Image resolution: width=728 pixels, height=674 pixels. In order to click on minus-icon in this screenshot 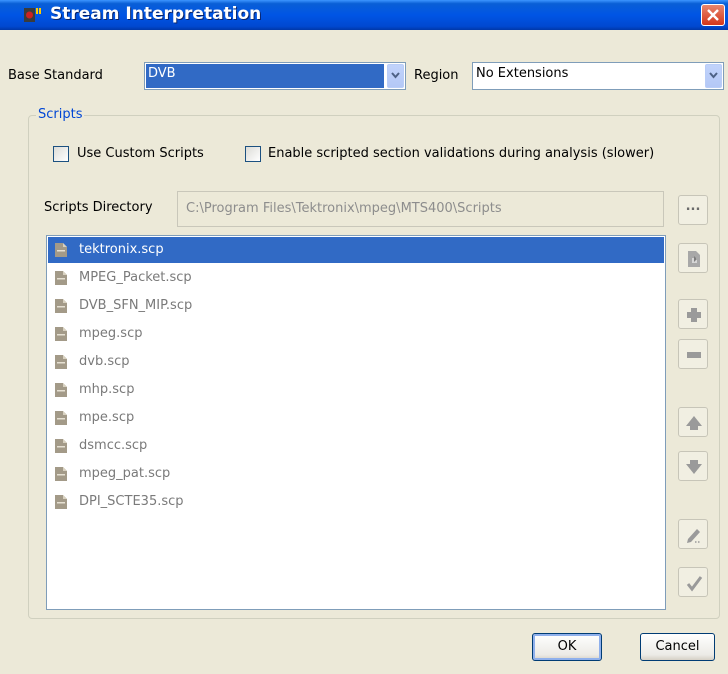, I will do `click(694, 355)`.